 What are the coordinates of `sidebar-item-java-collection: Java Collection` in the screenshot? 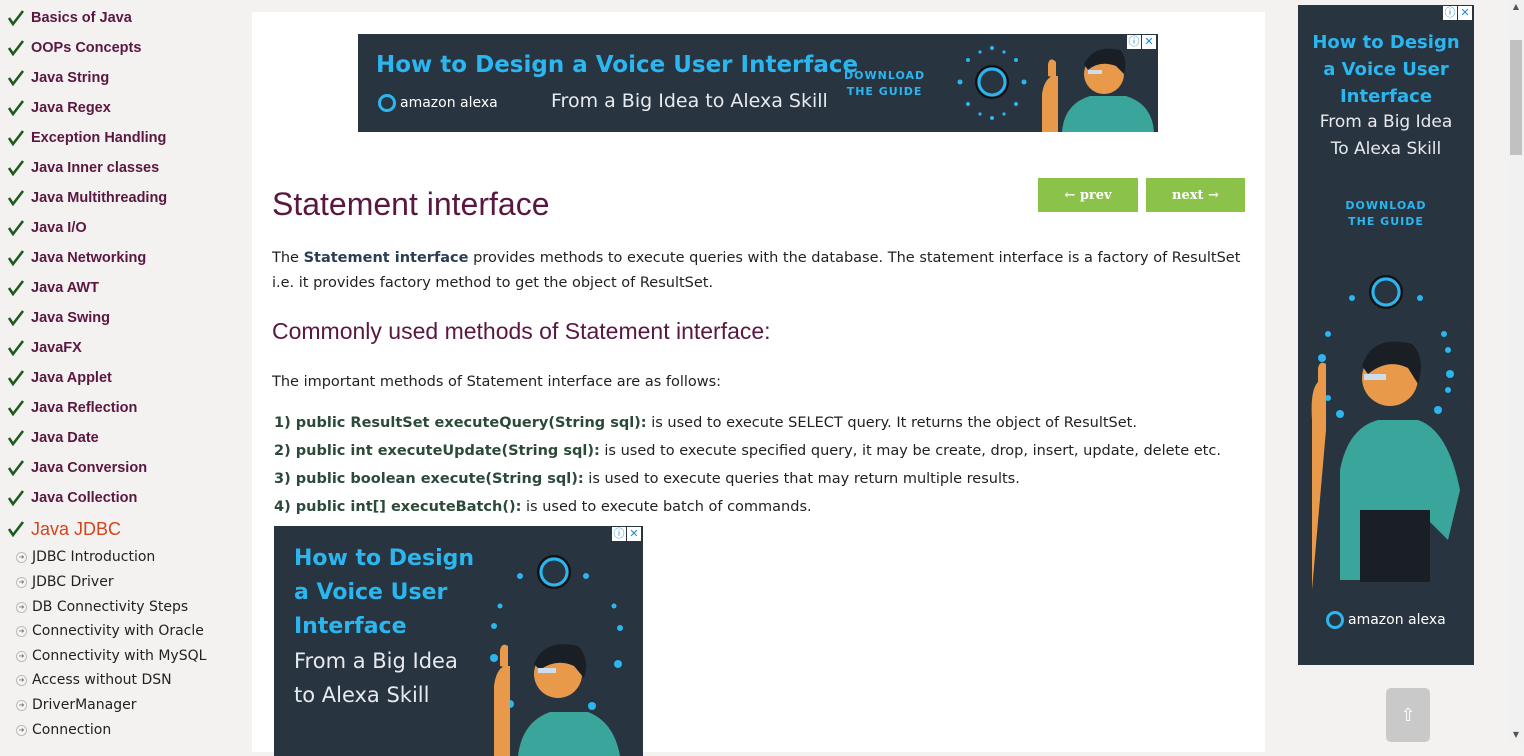 It's located at (71, 498).